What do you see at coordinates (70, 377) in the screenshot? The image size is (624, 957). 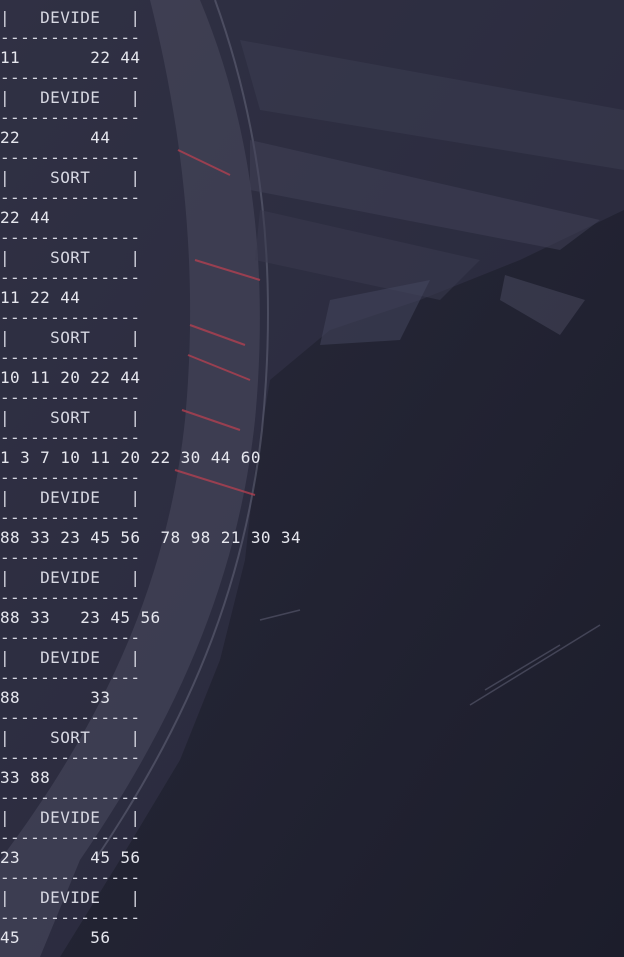 I see `array-output: 10 11 20 22 44` at bounding box center [70, 377].